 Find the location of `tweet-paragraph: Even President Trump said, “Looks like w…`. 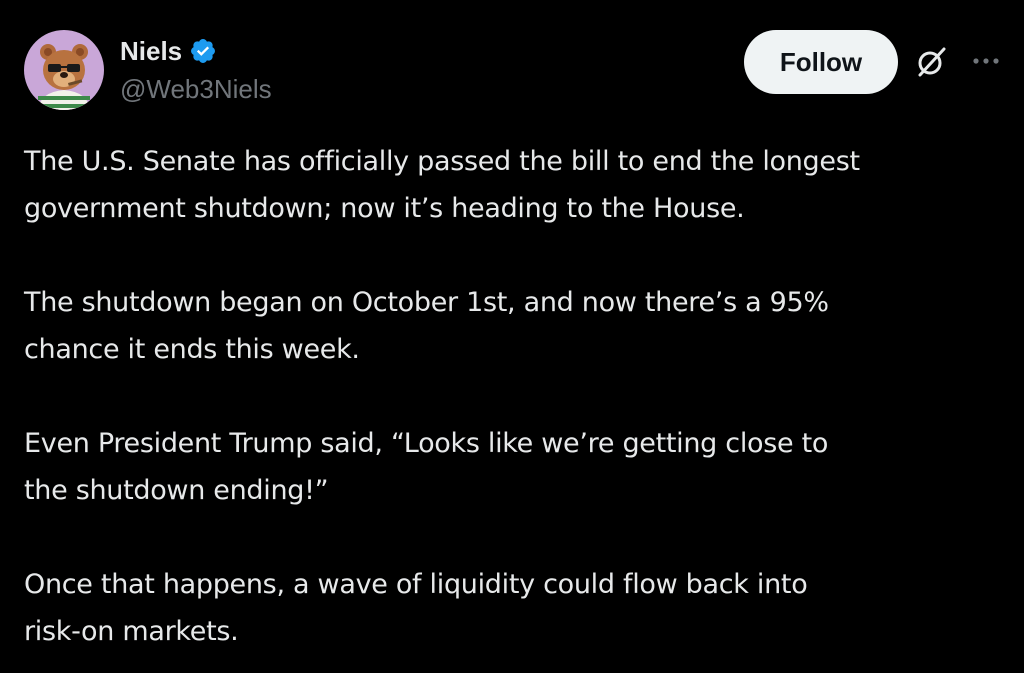

tweet-paragraph: Even President Trump said, “Looks like w… is located at coordinates (426, 467).